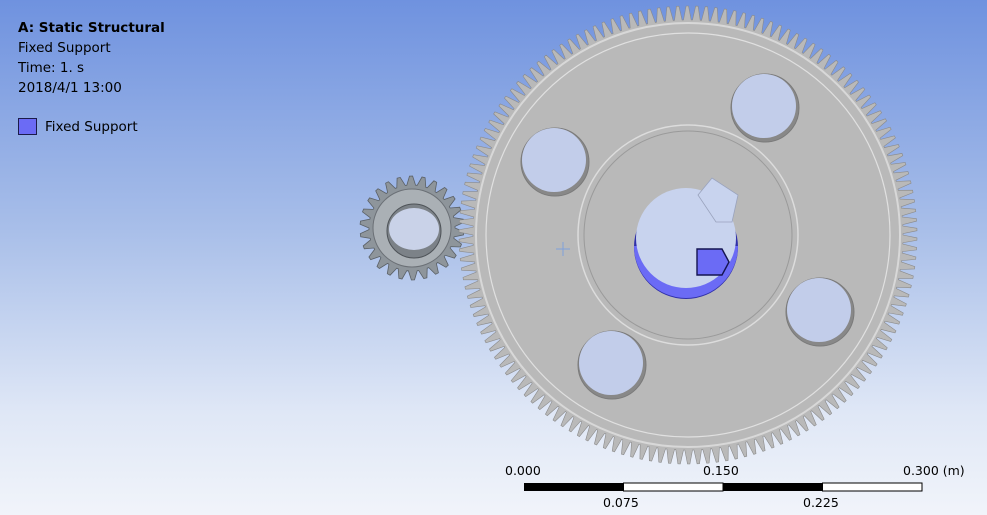 The image size is (987, 515). Describe the element at coordinates (414, 229) in the screenshot. I see `pinion-bore-opening` at that location.